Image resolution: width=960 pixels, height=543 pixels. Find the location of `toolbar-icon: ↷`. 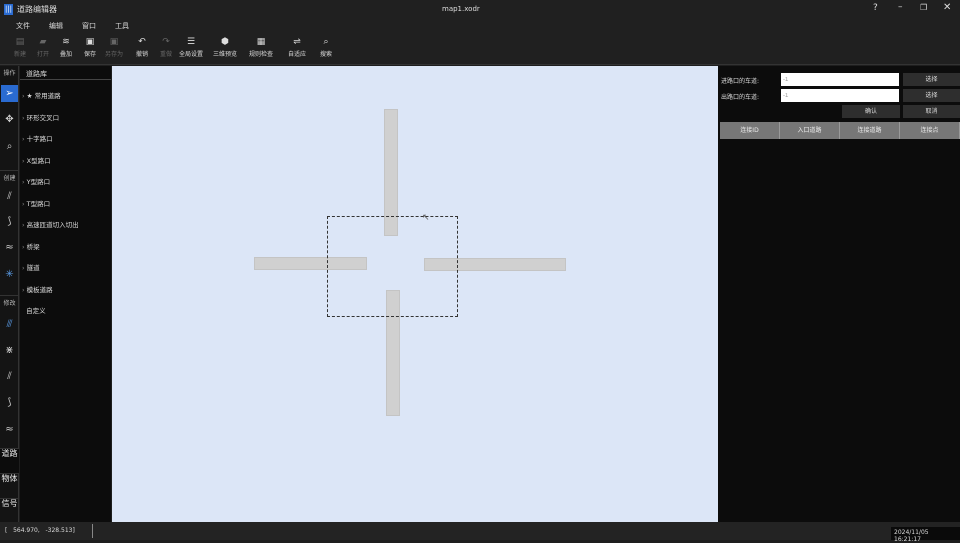

toolbar-icon: ↷ is located at coordinates (166, 42).